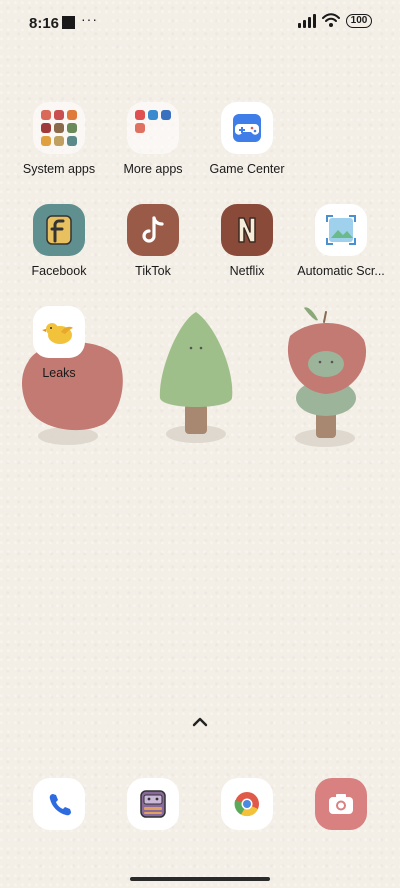  What do you see at coordinates (153, 271) in the screenshot?
I see `app-label: TikTok` at bounding box center [153, 271].